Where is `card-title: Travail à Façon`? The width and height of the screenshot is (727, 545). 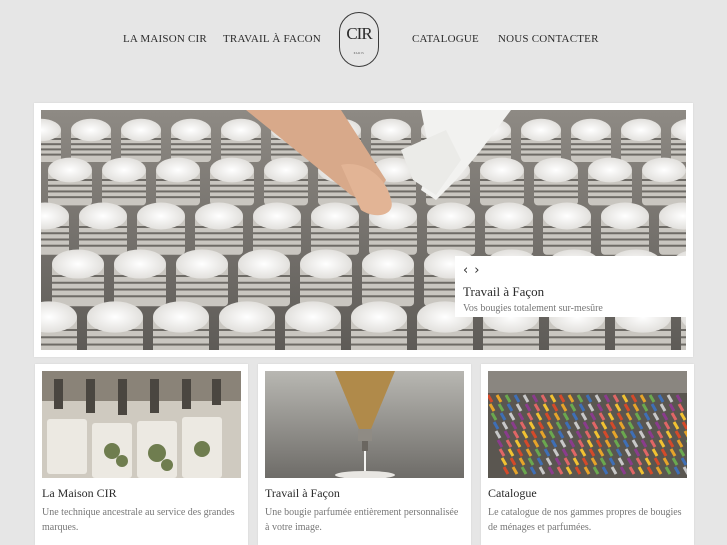 card-title: Travail à Façon is located at coordinates (302, 493).